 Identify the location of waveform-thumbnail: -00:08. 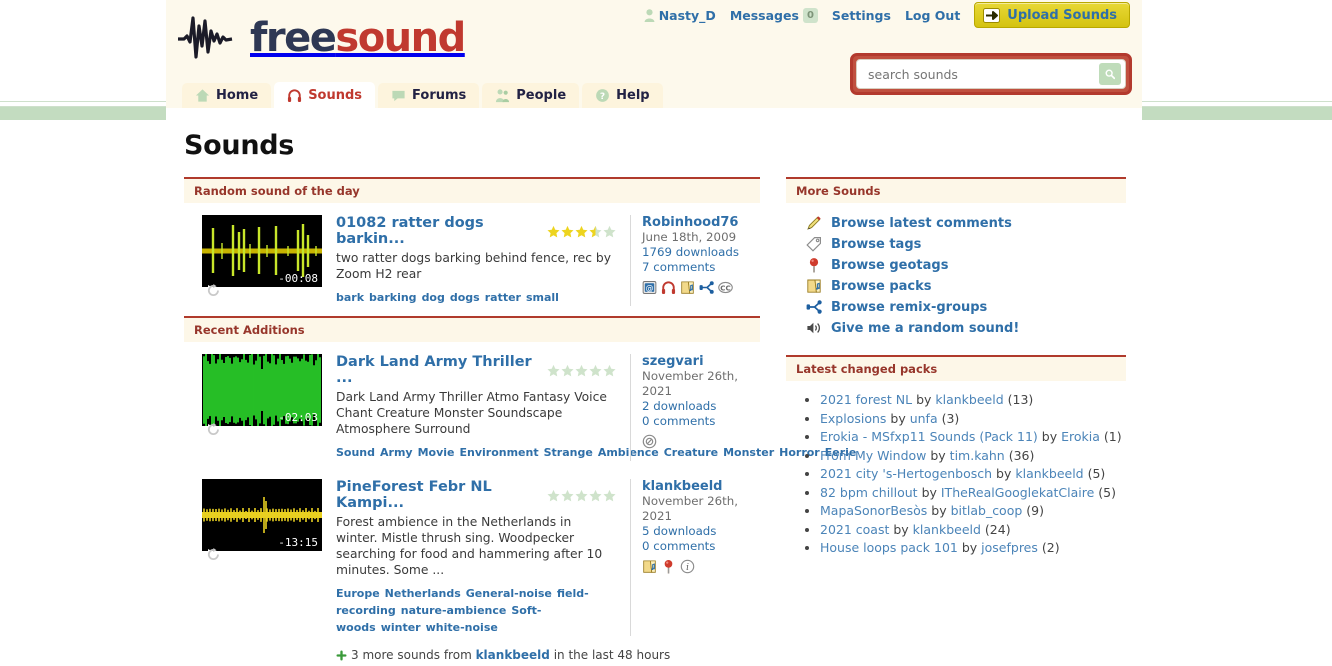
(262, 255).